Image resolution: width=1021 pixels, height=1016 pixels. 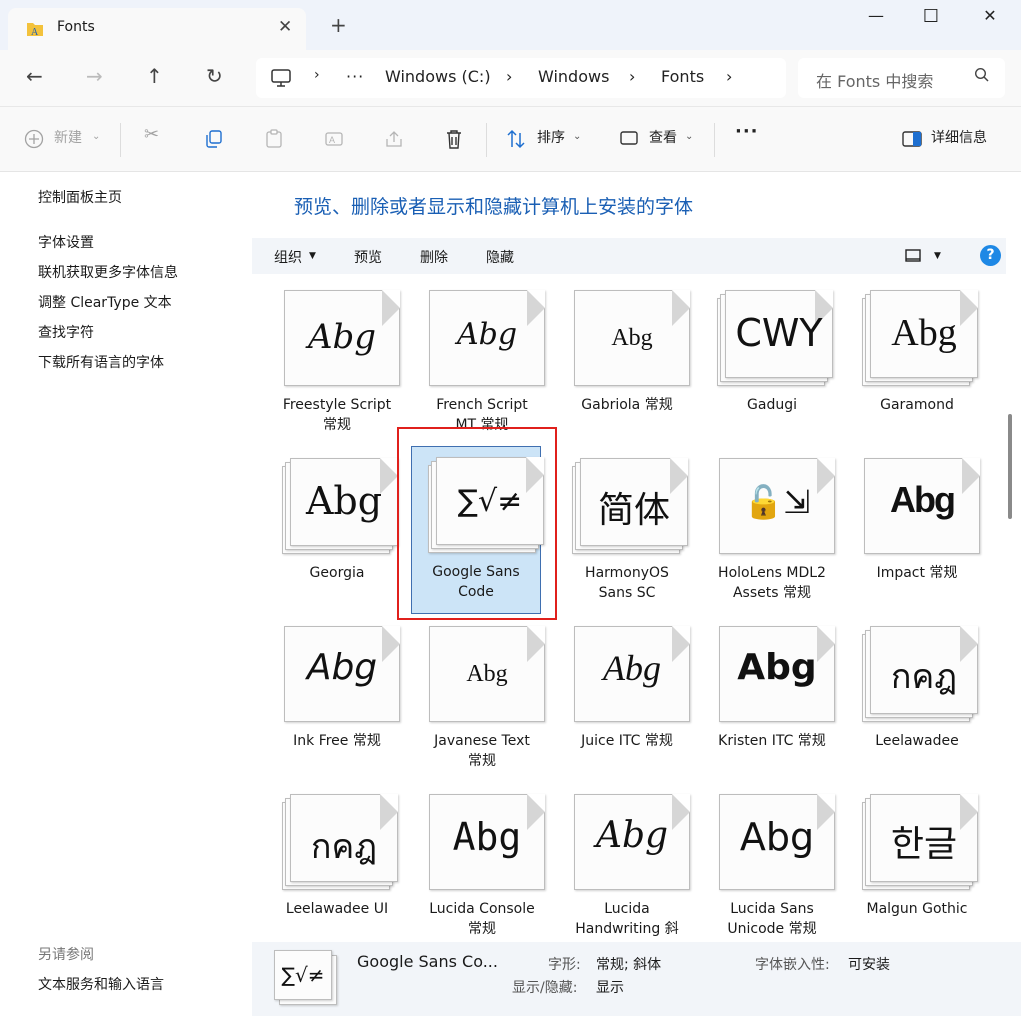 What do you see at coordinates (338, 25) in the screenshot?
I see `new-tab-button: +` at bounding box center [338, 25].